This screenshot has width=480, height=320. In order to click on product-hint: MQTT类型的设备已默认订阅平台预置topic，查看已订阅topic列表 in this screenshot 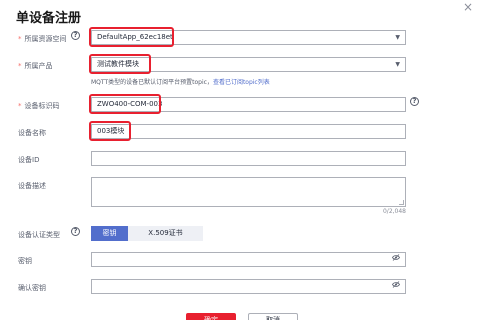, I will do `click(180, 81)`.